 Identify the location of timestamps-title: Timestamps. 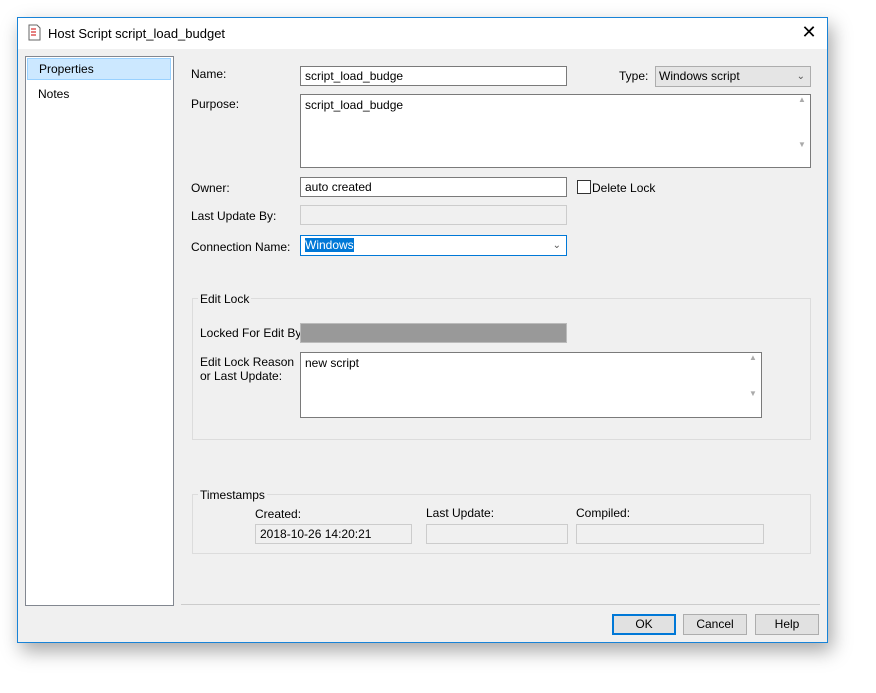
(232, 495).